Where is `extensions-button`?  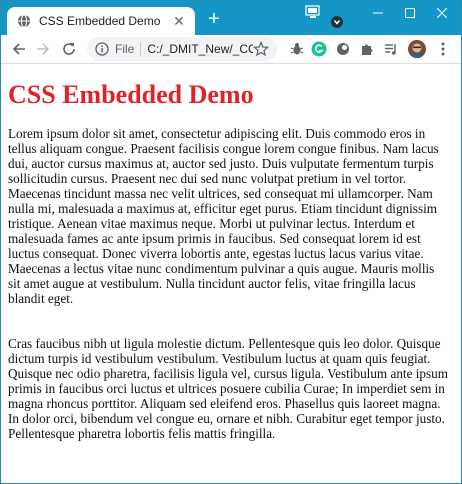
extensions-button is located at coordinates (367, 49).